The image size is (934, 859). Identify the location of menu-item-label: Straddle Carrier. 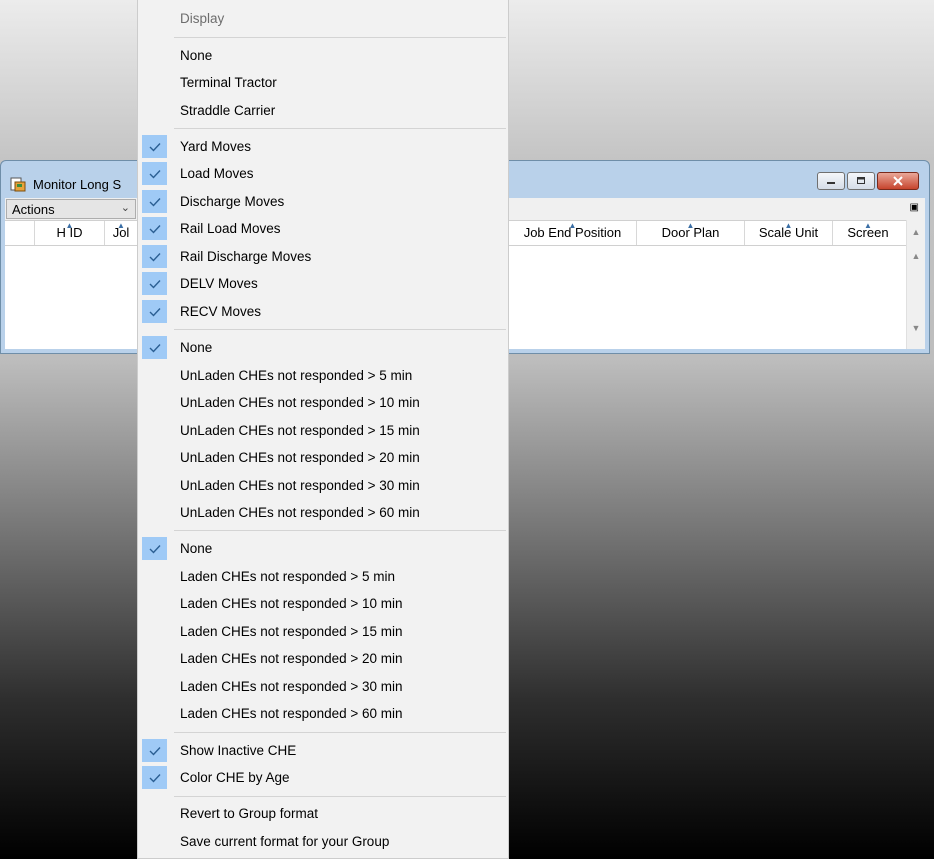
(228, 110).